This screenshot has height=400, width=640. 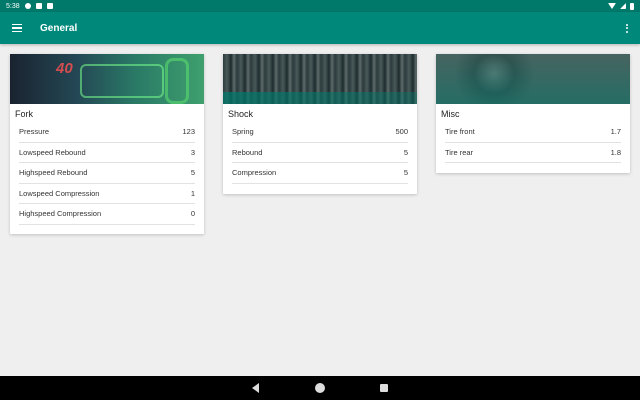 What do you see at coordinates (247, 152) in the screenshot?
I see `row-label: Rebound` at bounding box center [247, 152].